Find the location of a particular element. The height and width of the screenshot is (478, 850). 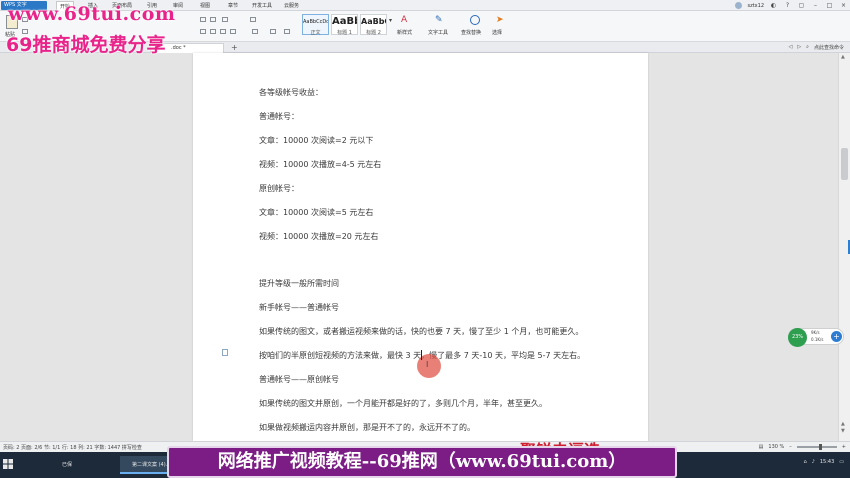

menu-developer: 开发工具 is located at coordinates (262, 5).